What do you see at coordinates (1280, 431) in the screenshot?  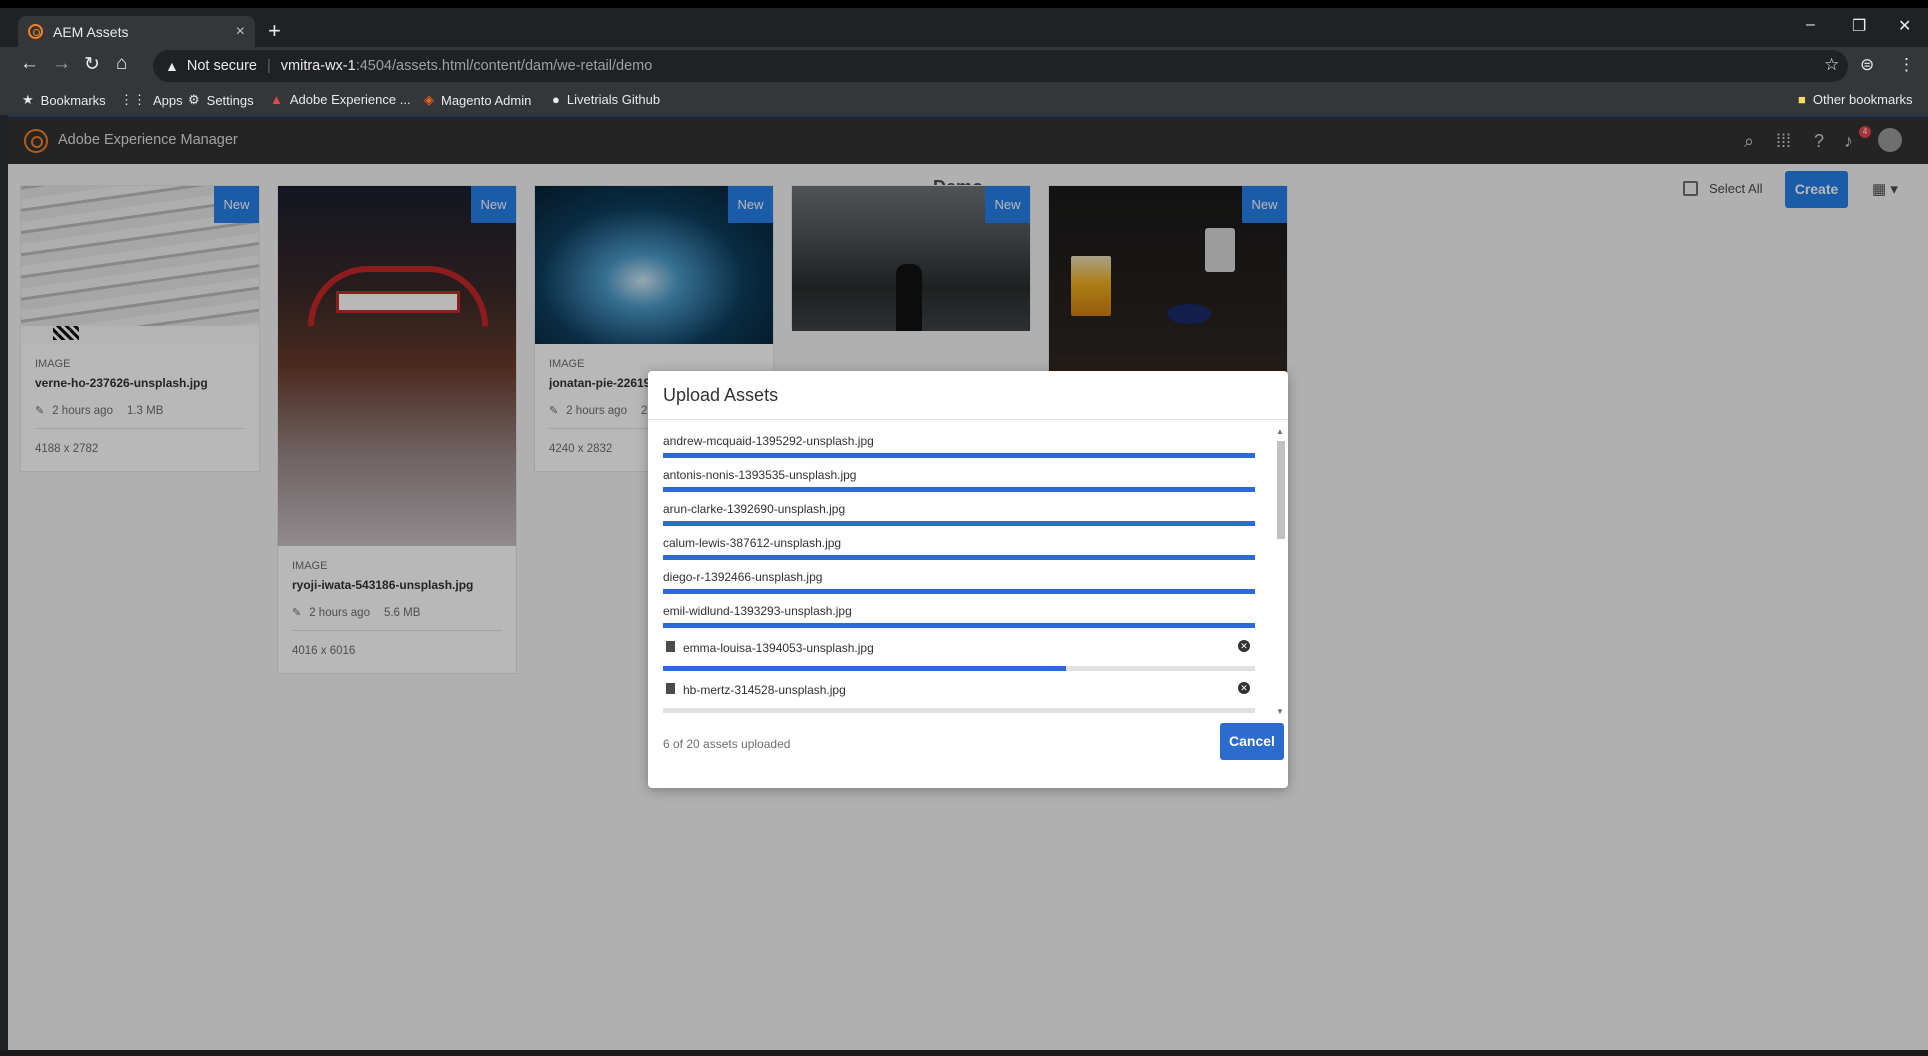 I see `scroll-up-icon: ▲` at bounding box center [1280, 431].